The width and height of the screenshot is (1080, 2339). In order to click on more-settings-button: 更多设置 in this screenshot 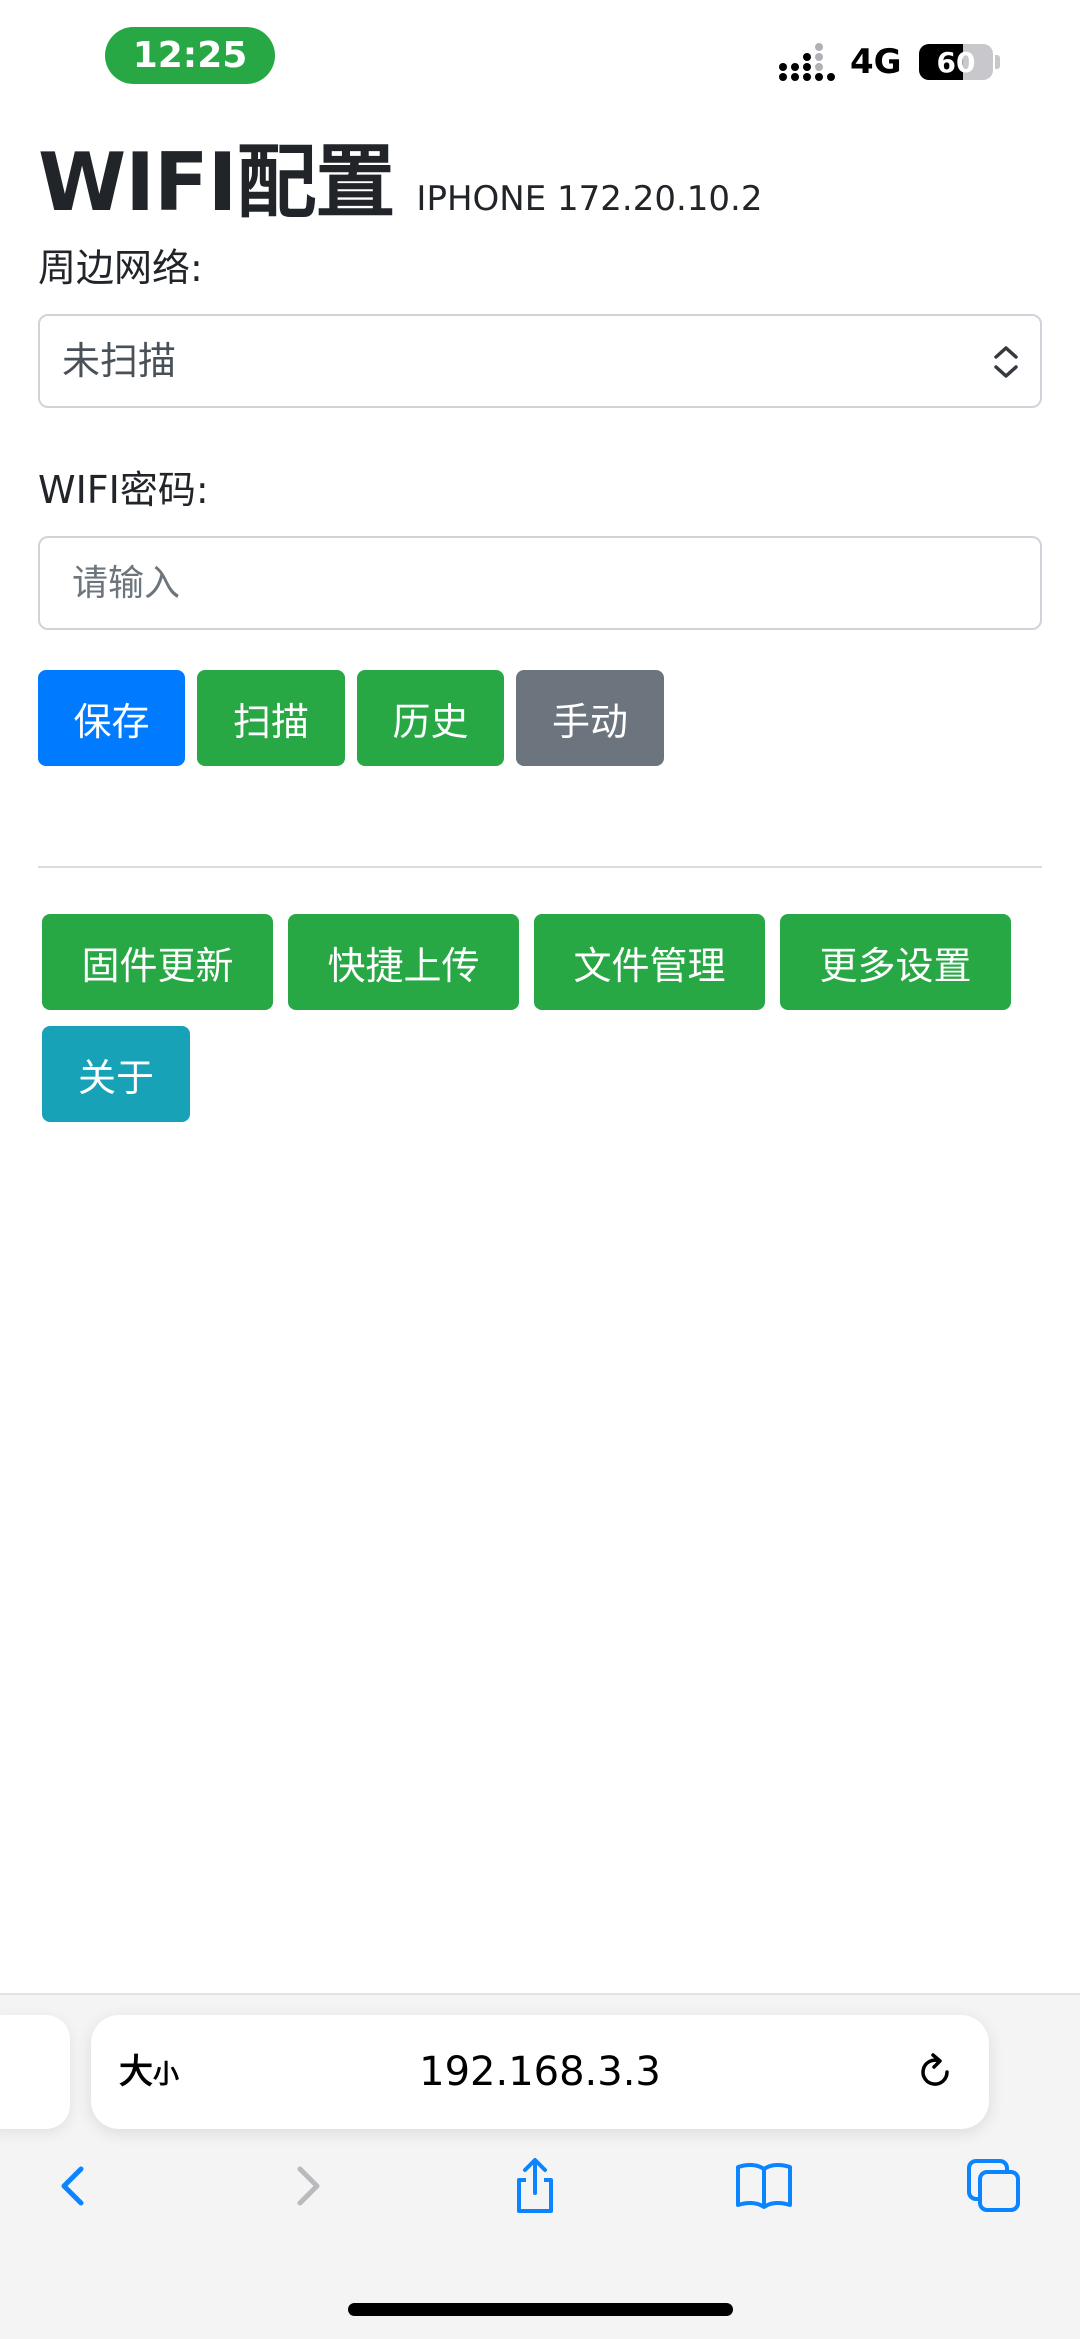, I will do `click(895, 962)`.